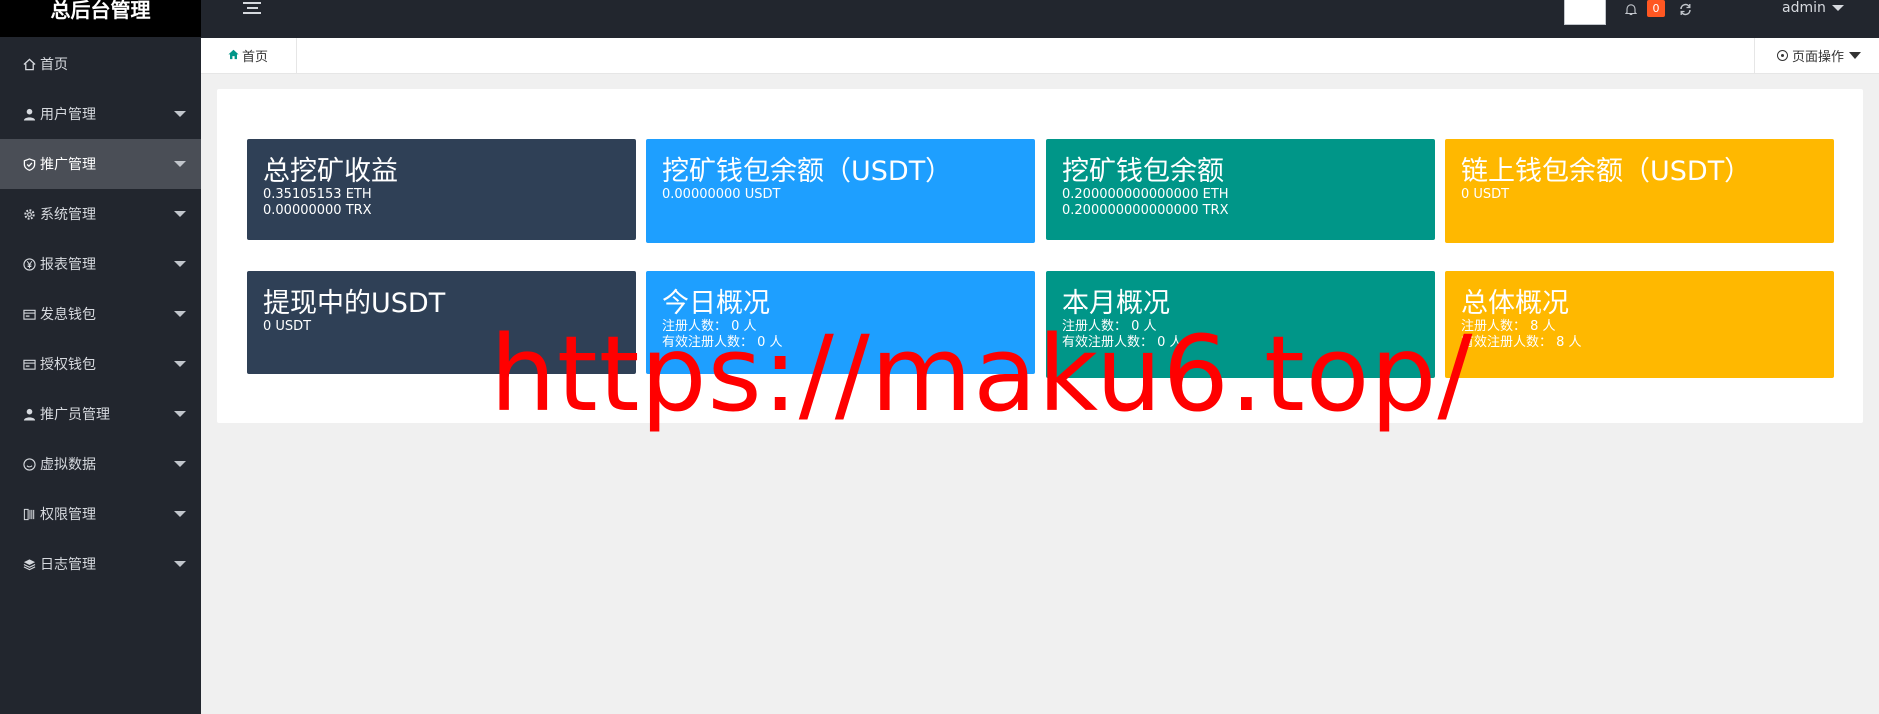 The image size is (1879, 714). I want to click on sidebar-item-label: 权限管理, so click(68, 515).